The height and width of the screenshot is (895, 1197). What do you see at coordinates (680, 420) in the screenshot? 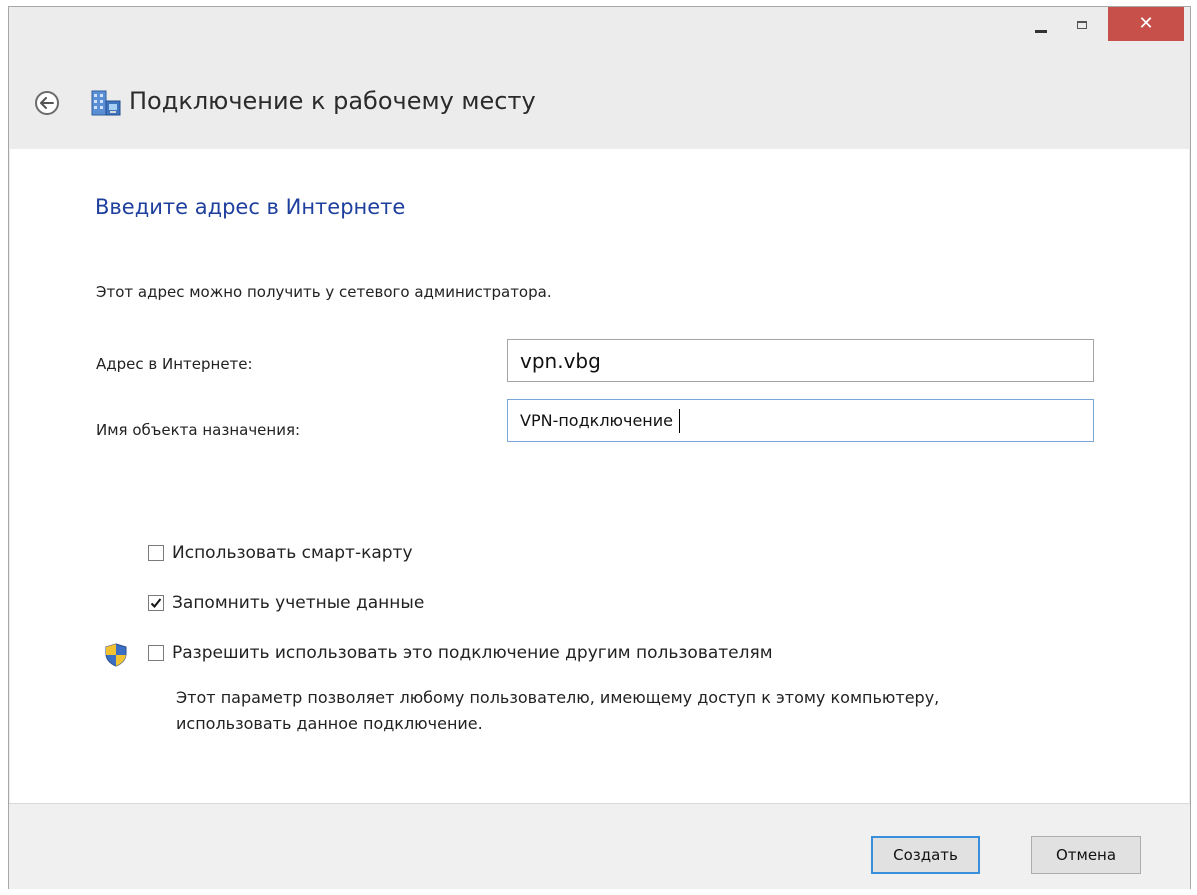
I see `text-caret` at bounding box center [680, 420].